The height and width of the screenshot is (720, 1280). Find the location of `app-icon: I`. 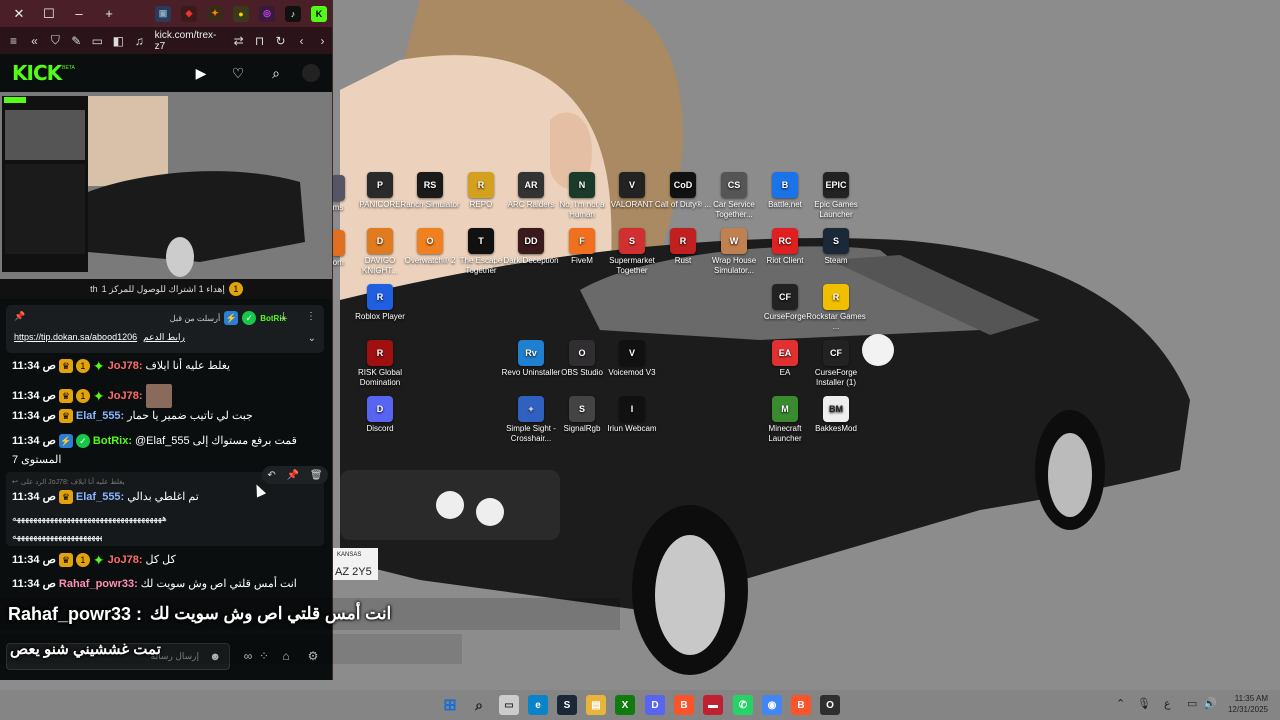

app-icon: I is located at coordinates (632, 409).